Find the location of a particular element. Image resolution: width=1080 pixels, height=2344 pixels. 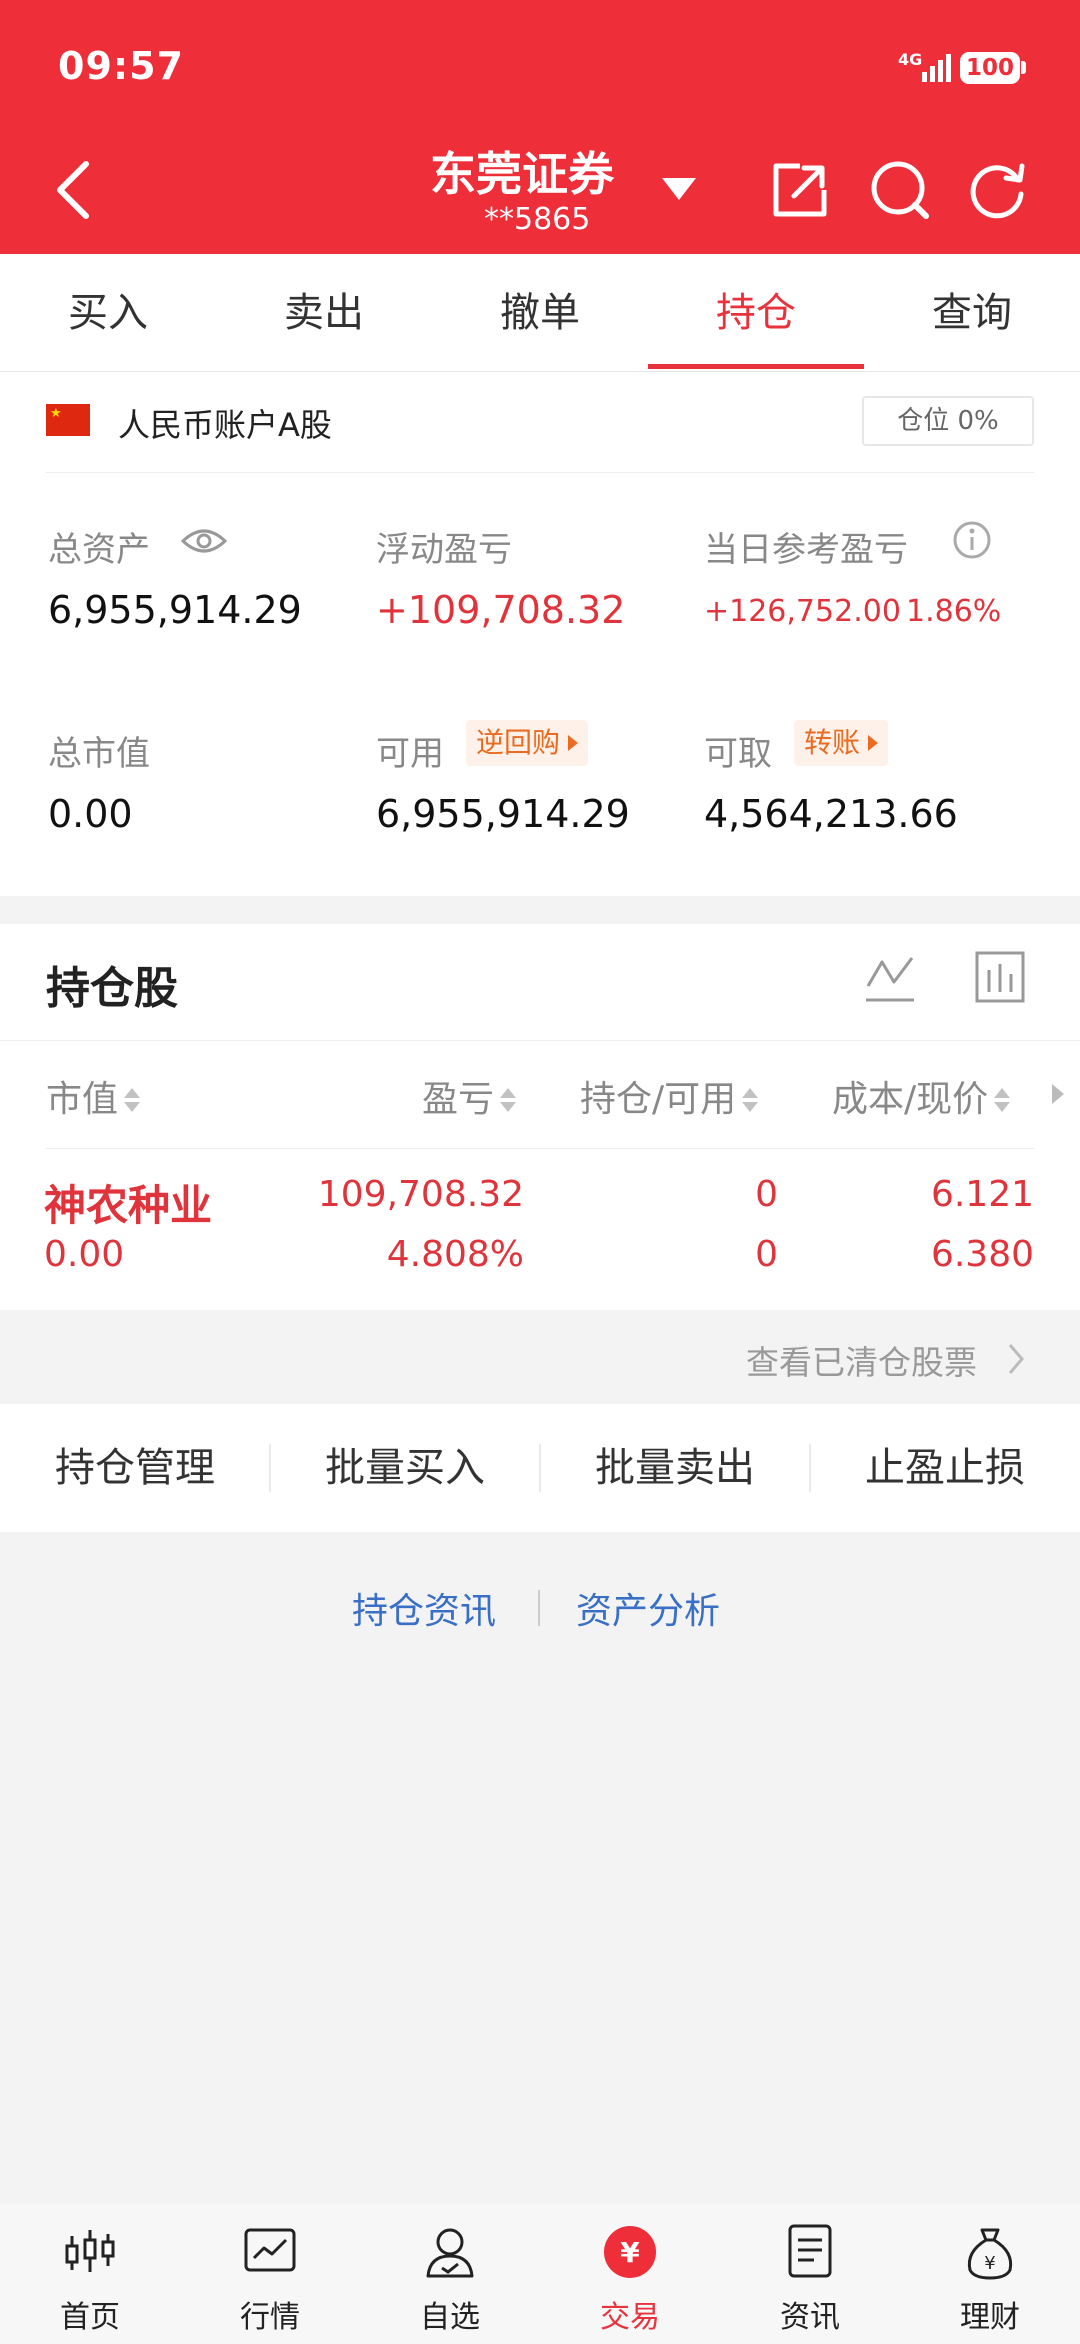

stock-position: 0 is located at coordinates (766, 1194).